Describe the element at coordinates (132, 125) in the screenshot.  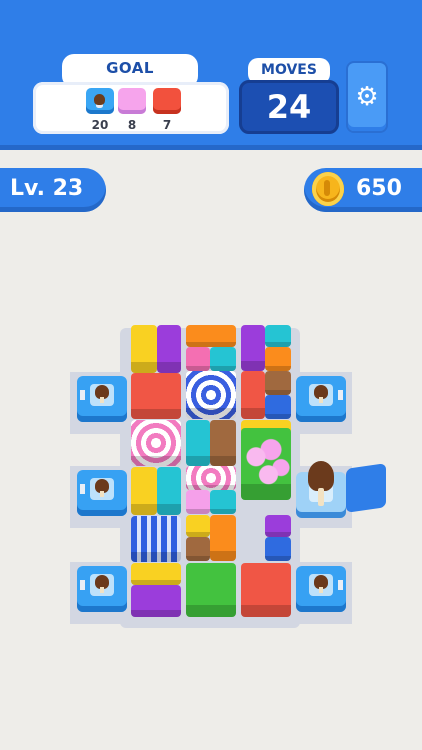
I see `goal-count: 8` at that location.